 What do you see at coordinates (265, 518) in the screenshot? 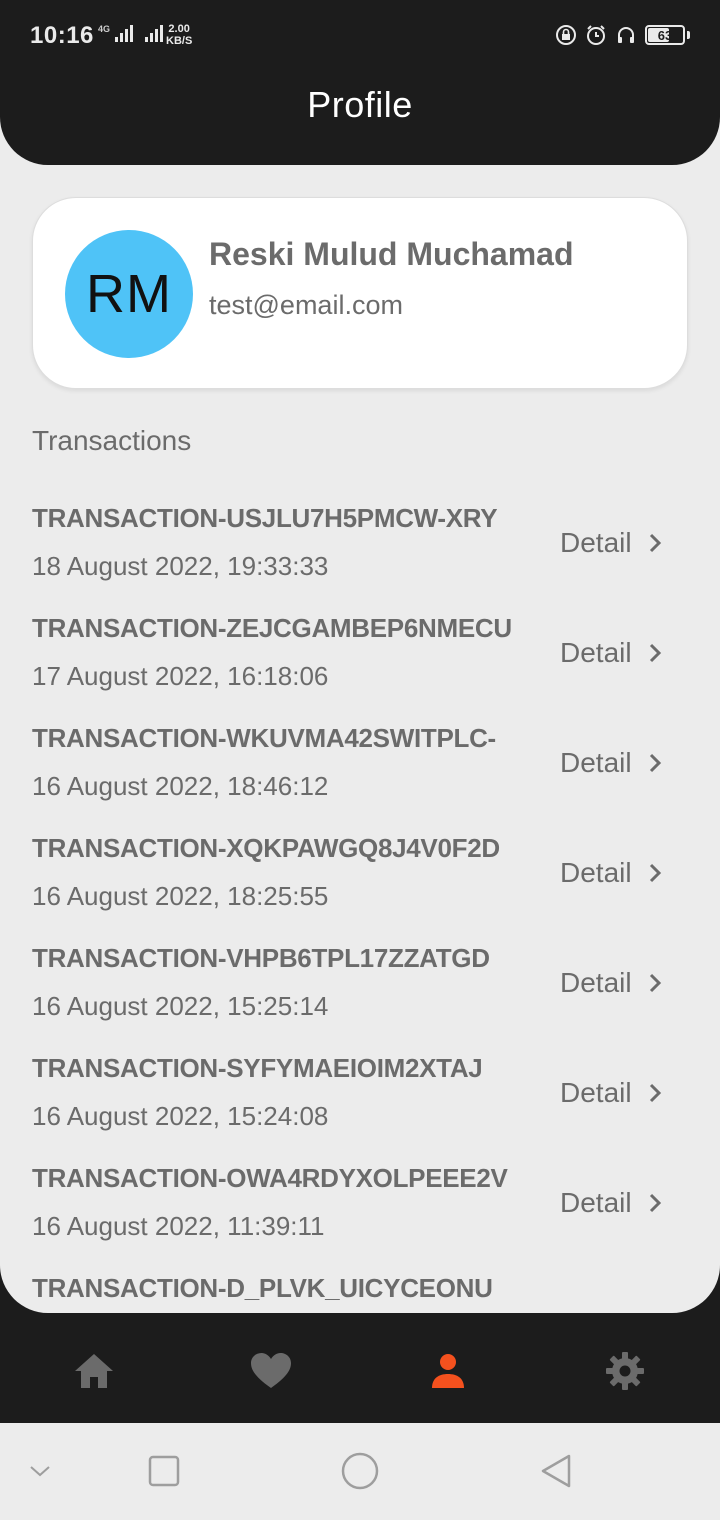
I see `transaction-id: TRANSACTION-USJLU7H5PMCW-XRY` at bounding box center [265, 518].